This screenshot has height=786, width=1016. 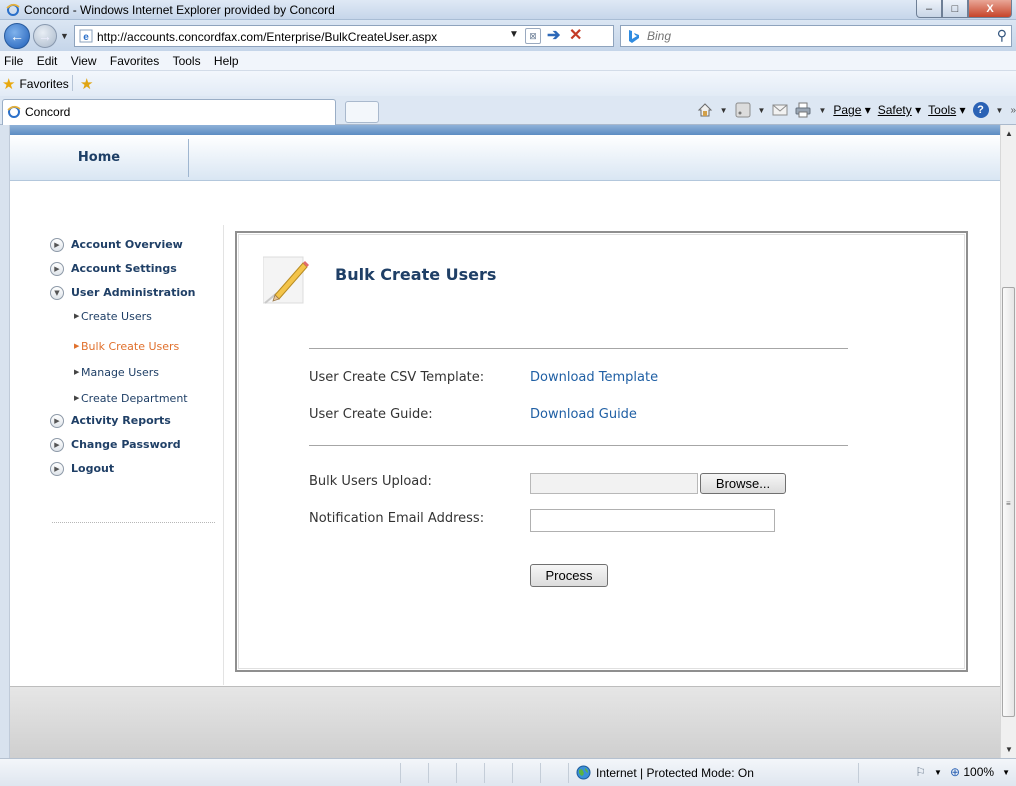 What do you see at coordinates (187, 59) in the screenshot?
I see `menu-tools: Tools` at bounding box center [187, 59].